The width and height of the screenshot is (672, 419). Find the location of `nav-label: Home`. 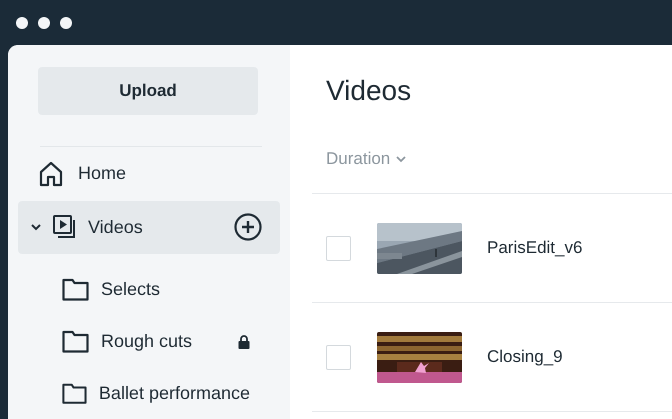

nav-label: Home is located at coordinates (102, 173).